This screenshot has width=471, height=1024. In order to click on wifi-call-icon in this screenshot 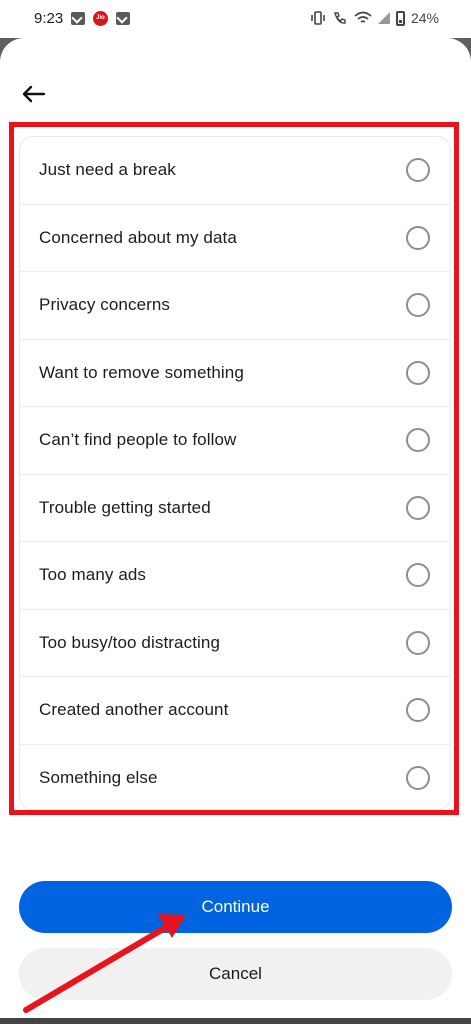, I will do `click(340, 18)`.